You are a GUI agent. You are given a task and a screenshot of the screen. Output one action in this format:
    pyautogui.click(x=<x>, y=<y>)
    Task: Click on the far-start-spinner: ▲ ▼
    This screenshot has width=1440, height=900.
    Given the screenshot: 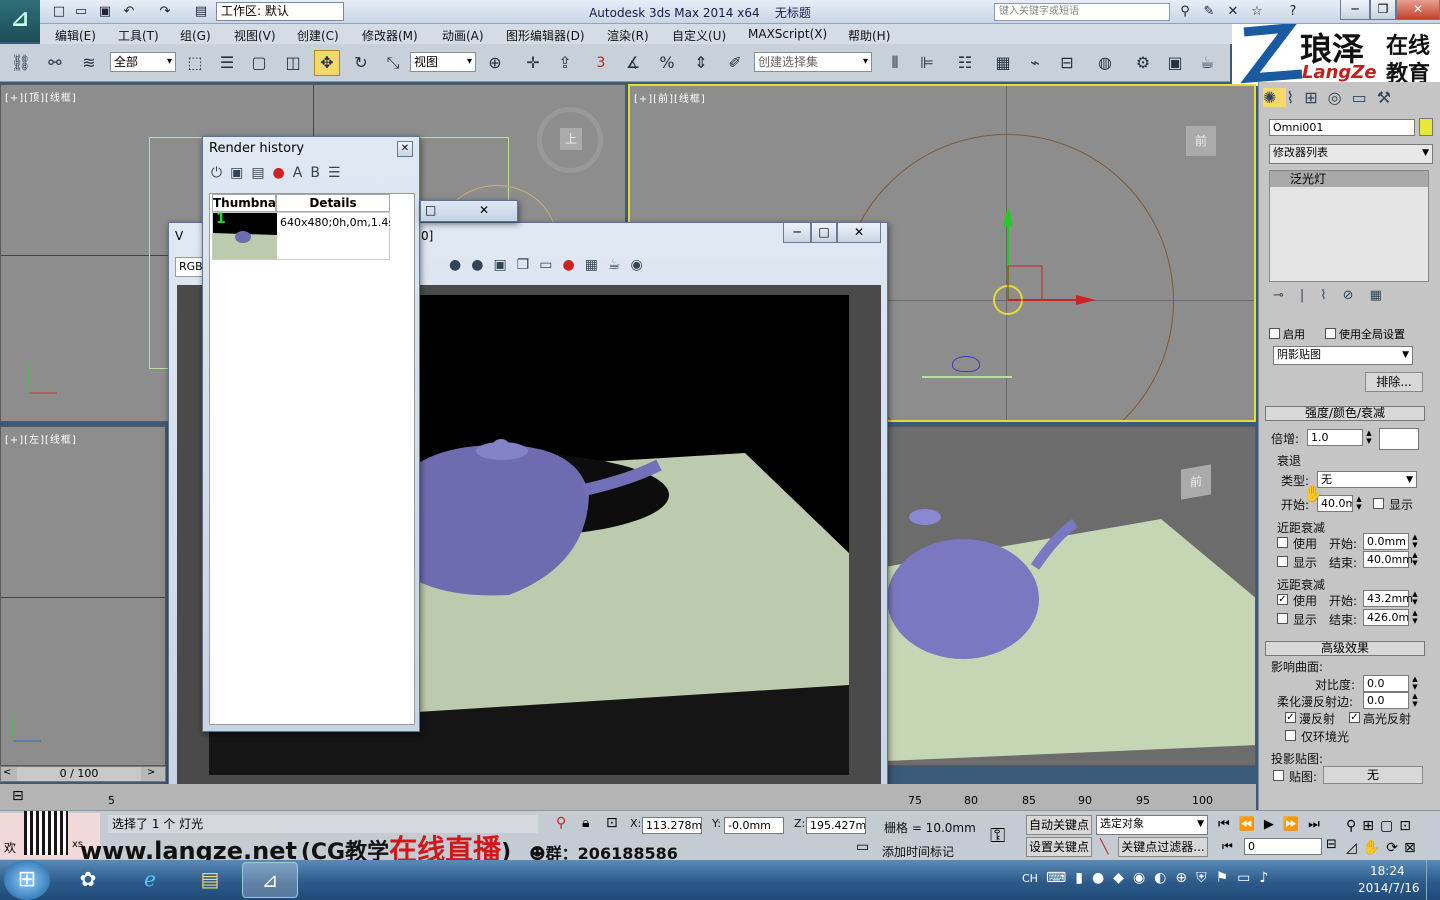 What is the action you would take?
    pyautogui.click(x=1415, y=598)
    